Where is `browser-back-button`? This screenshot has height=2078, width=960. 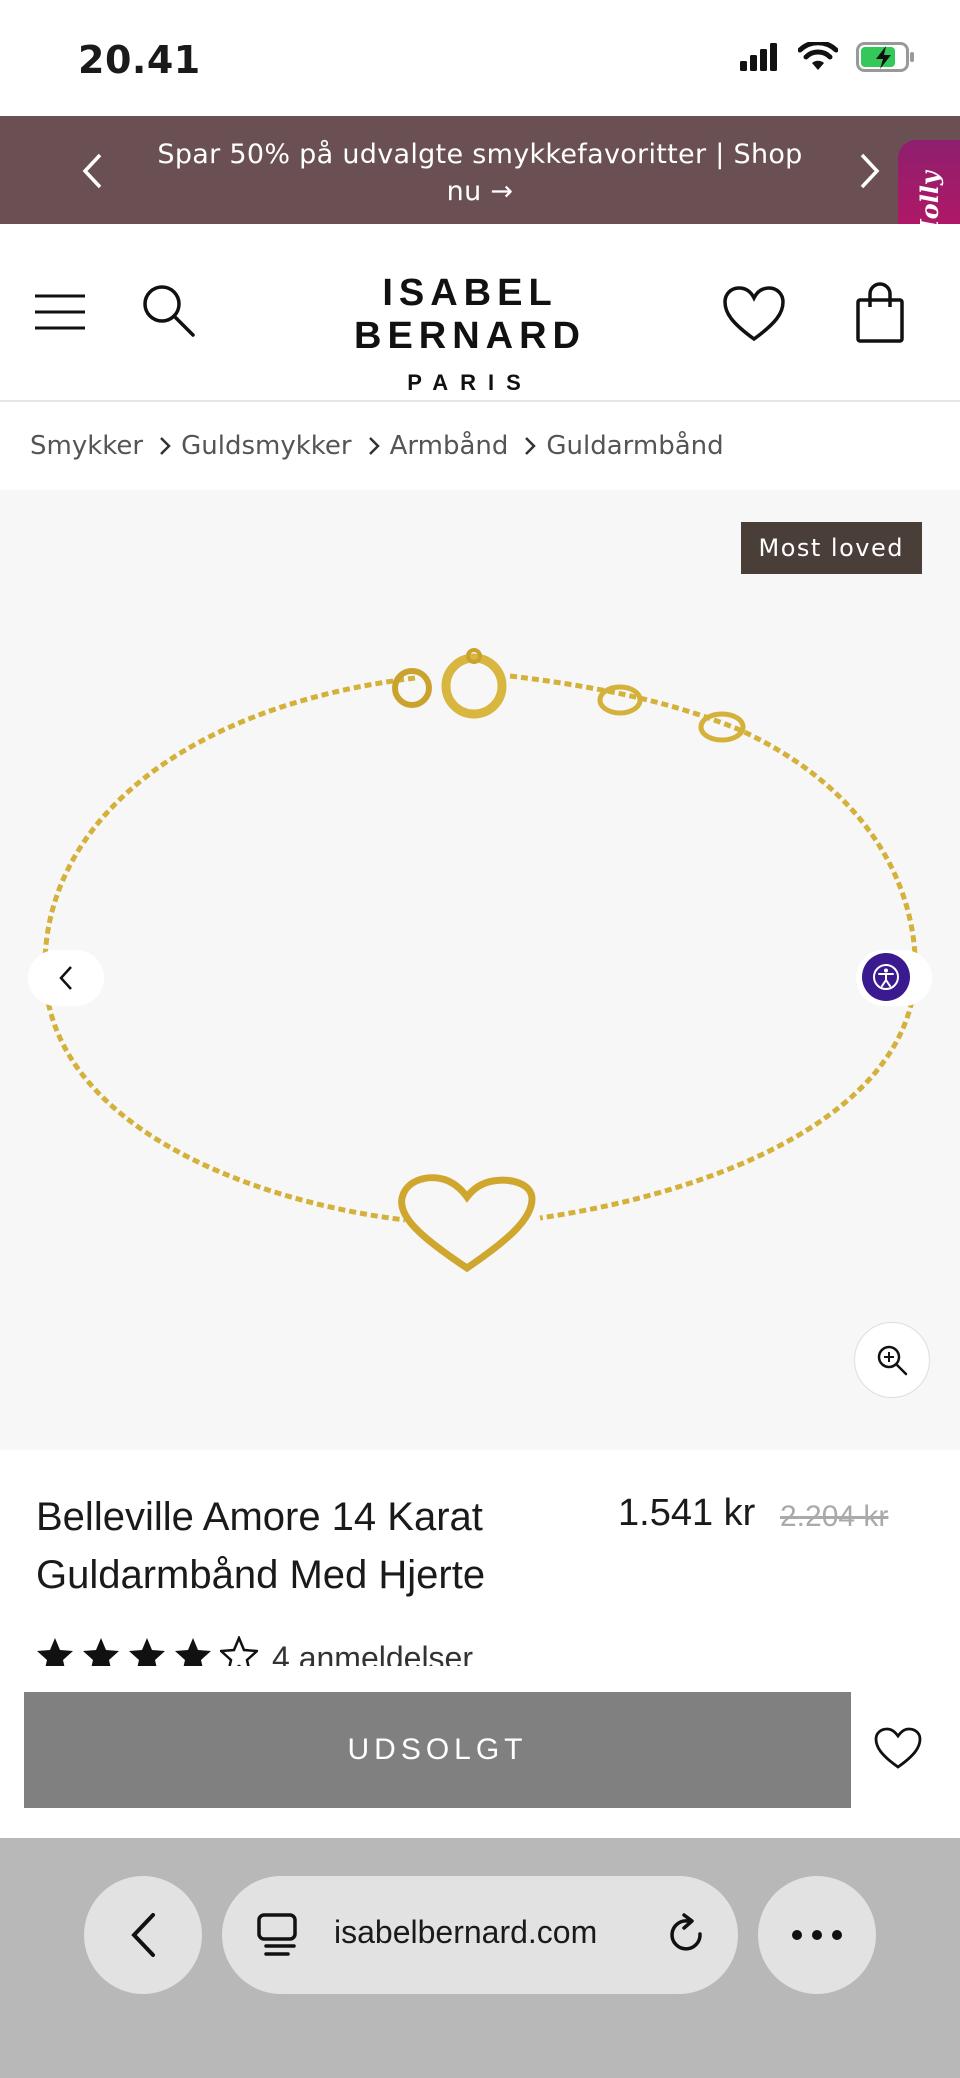
browser-back-button is located at coordinates (143, 1935).